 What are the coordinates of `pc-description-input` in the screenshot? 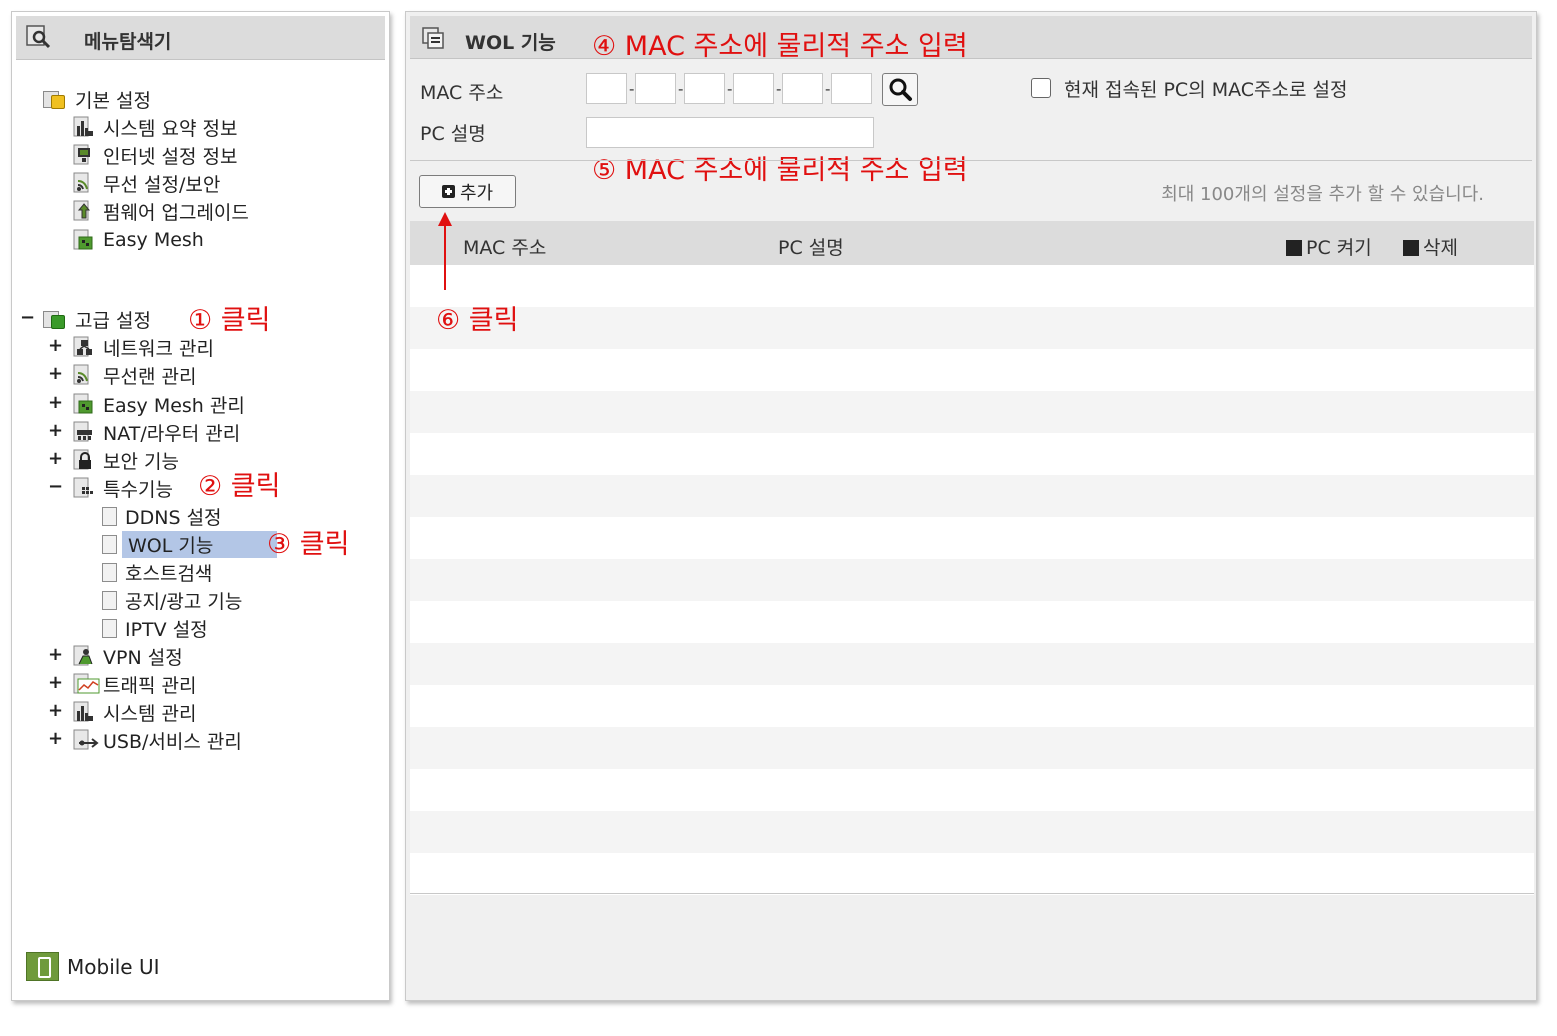 It's located at (730, 132).